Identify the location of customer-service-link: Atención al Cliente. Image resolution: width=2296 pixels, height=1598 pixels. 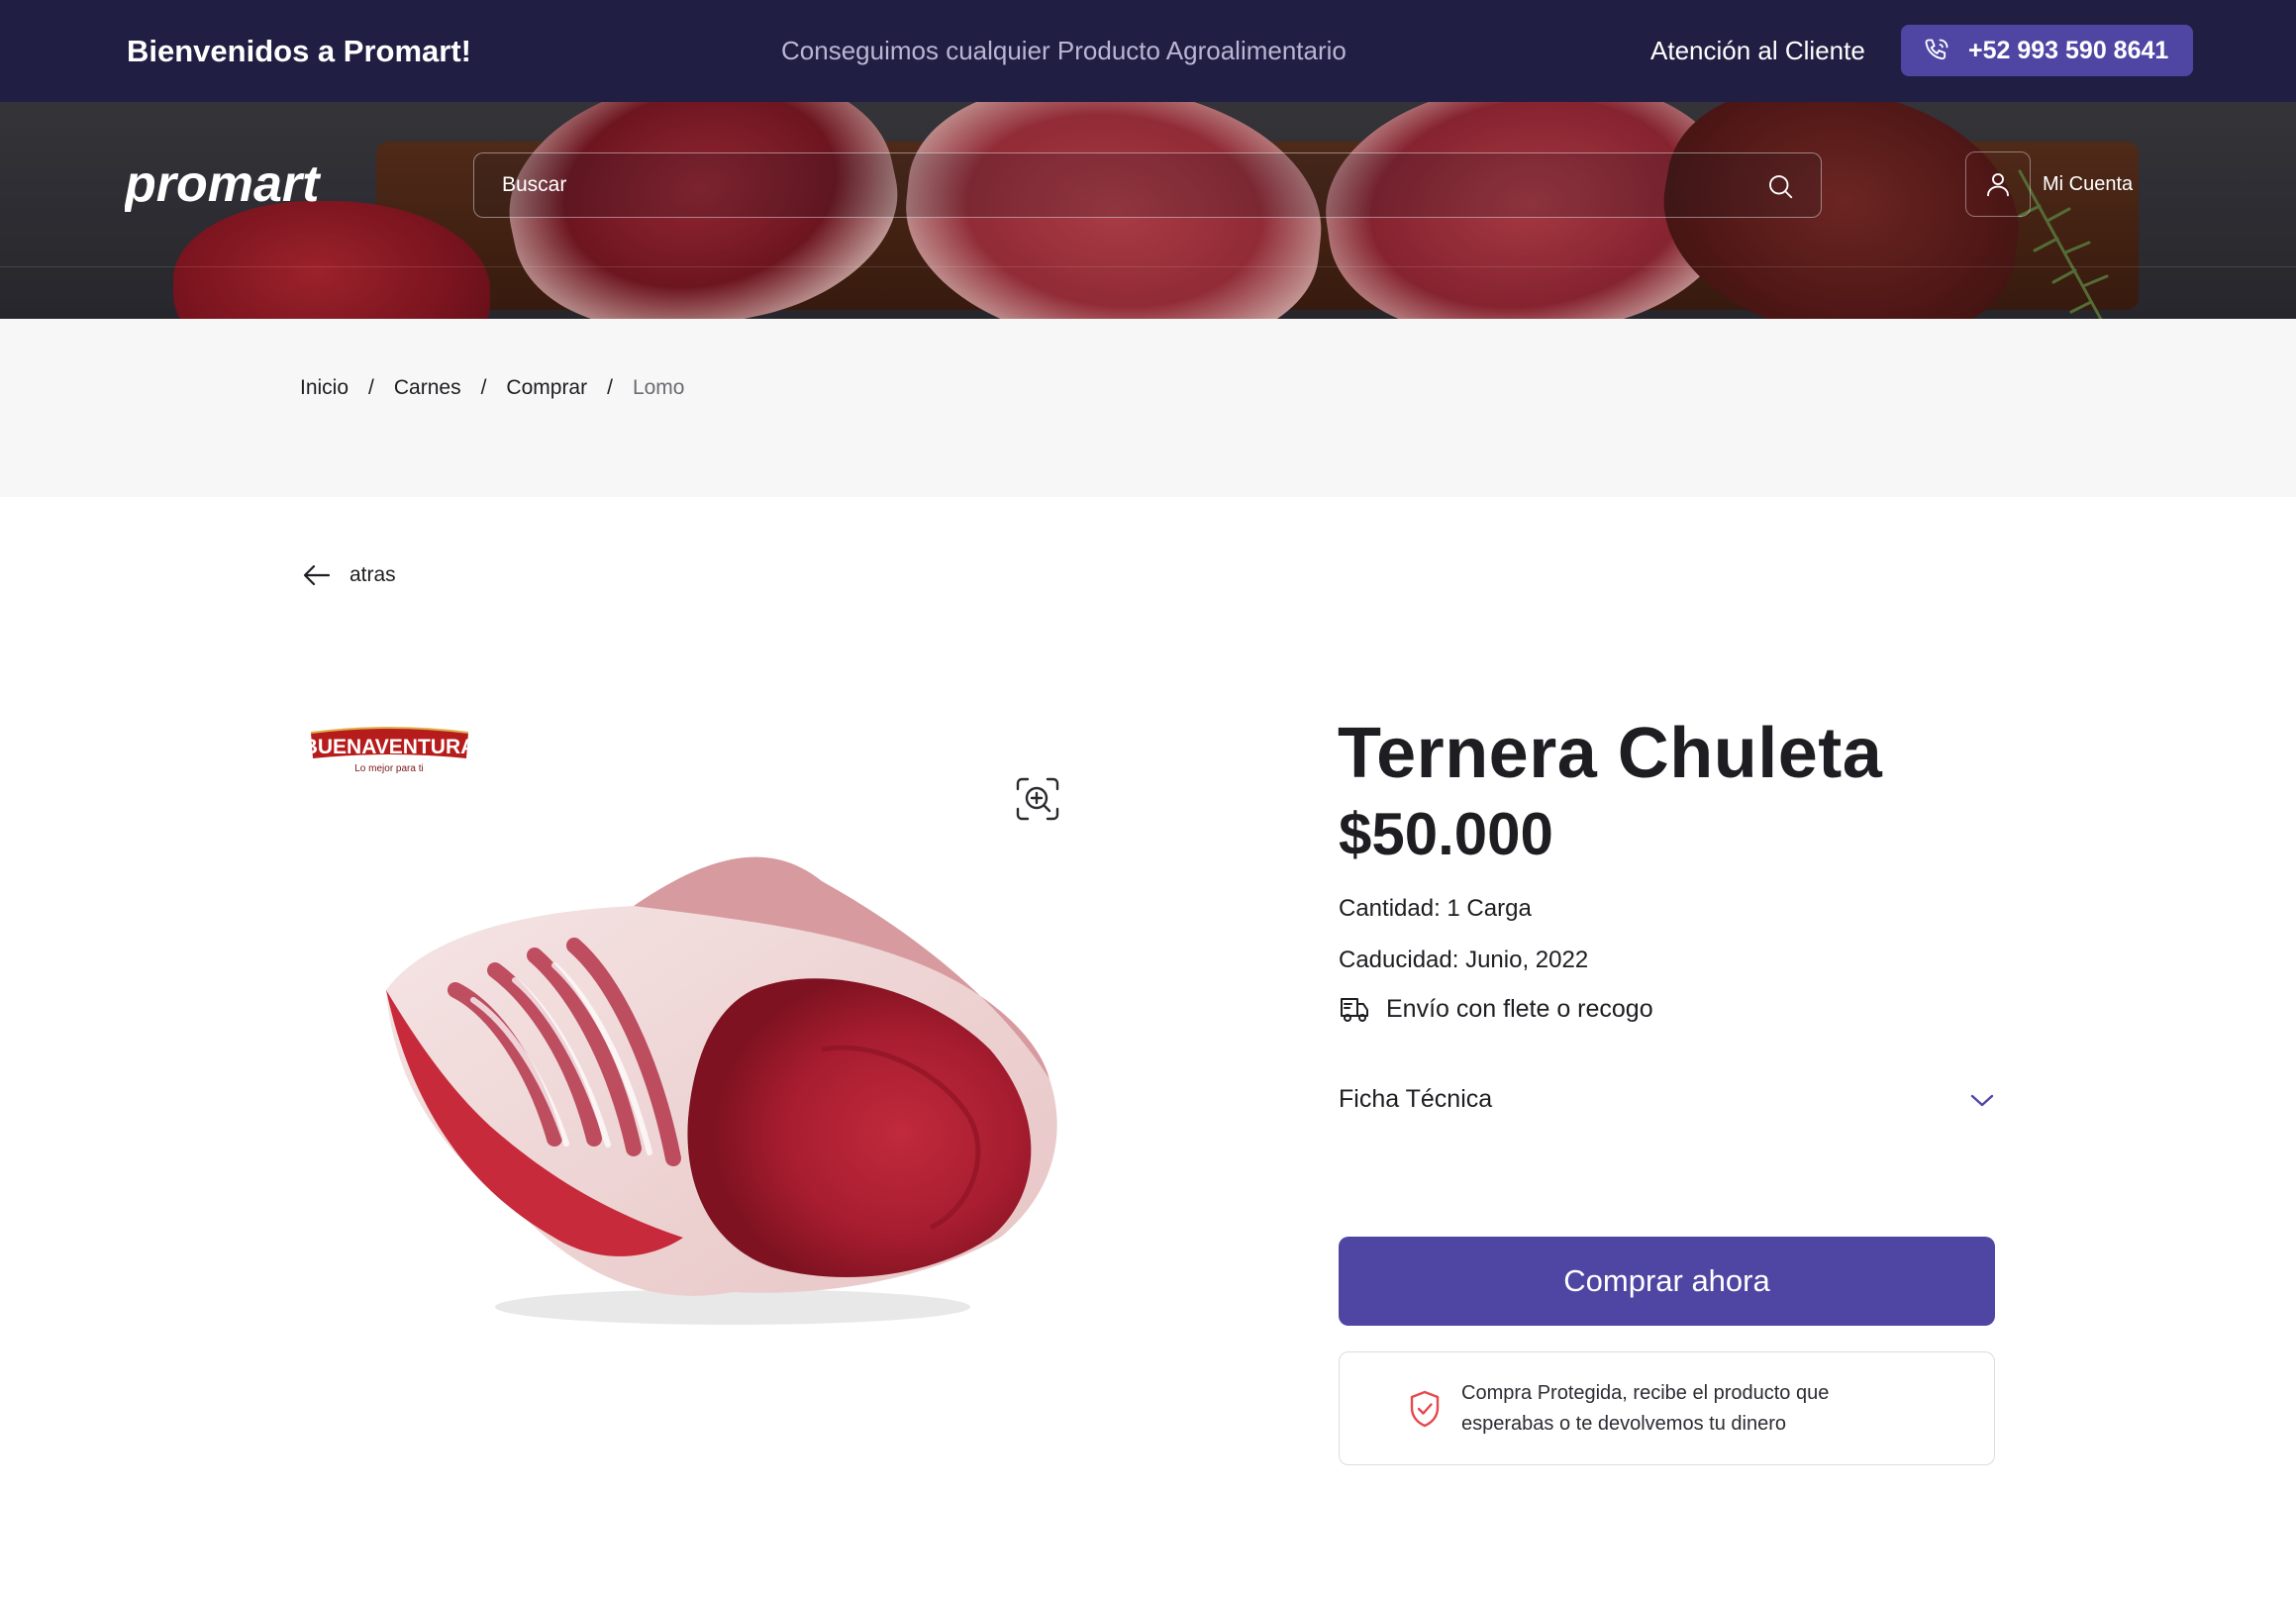
(1758, 51).